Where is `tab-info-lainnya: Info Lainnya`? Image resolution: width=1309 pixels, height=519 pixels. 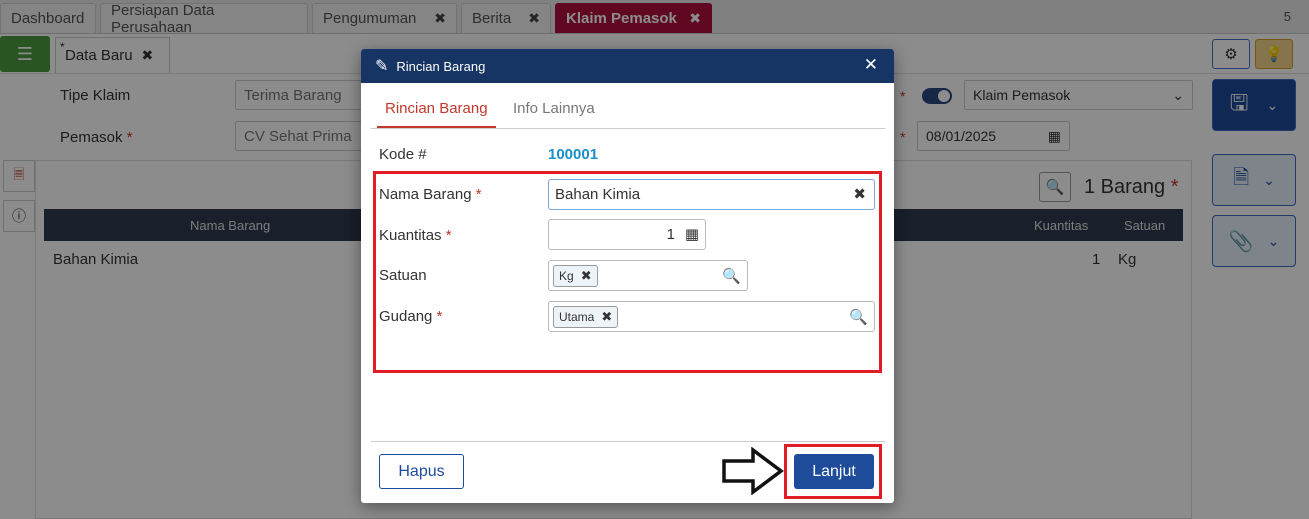
tab-info-lainnya: Info Lainnya is located at coordinates (554, 114).